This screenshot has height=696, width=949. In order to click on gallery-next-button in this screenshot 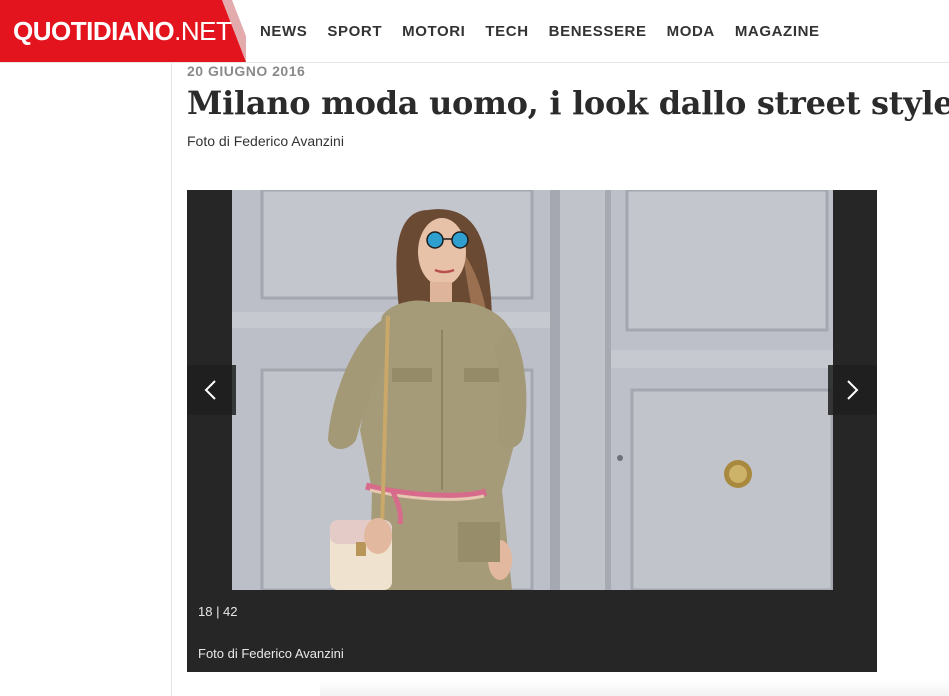, I will do `click(852, 390)`.